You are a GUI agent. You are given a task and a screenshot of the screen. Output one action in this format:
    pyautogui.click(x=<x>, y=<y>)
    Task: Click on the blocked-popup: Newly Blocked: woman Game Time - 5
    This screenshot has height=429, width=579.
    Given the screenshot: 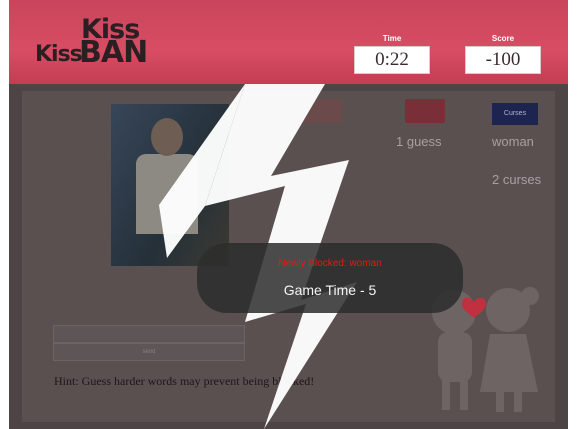 What is the action you would take?
    pyautogui.click(x=330, y=278)
    